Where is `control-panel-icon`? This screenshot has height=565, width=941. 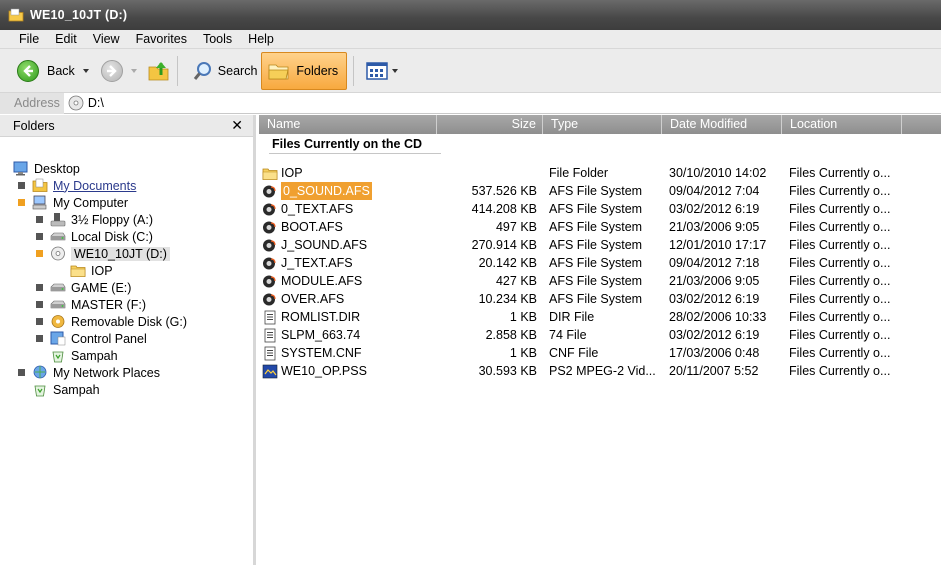 control-panel-icon is located at coordinates (58, 338).